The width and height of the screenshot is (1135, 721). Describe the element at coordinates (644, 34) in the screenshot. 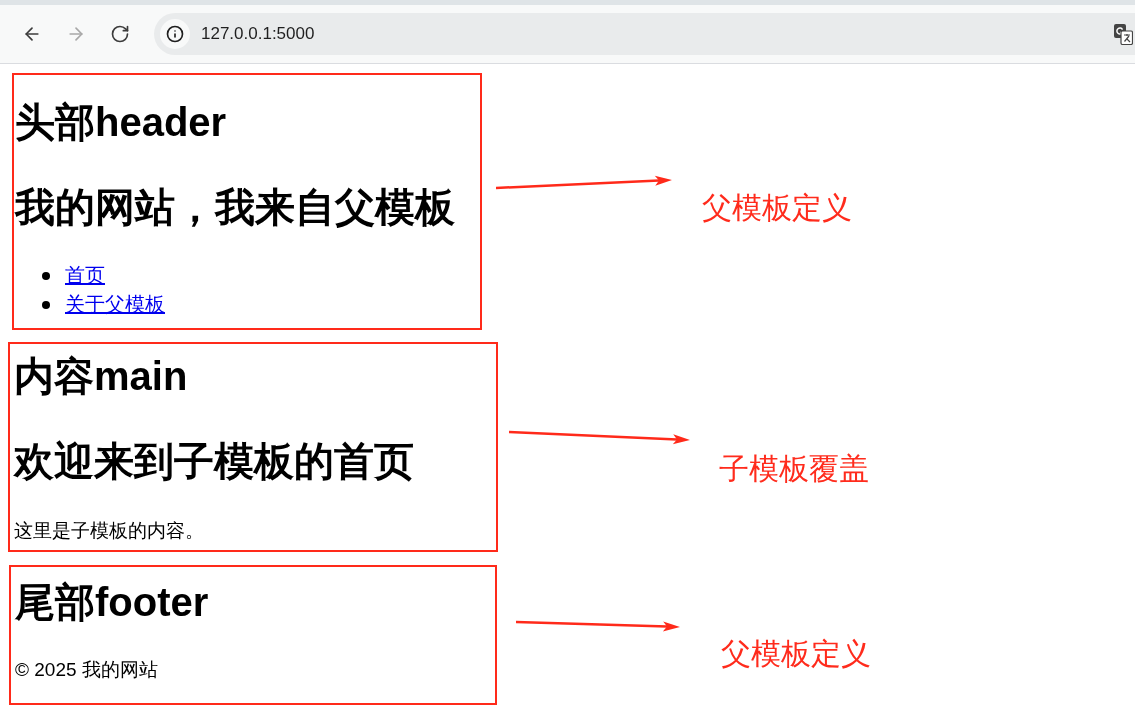

I see `address-bar: 127.0.0.1:5000` at that location.